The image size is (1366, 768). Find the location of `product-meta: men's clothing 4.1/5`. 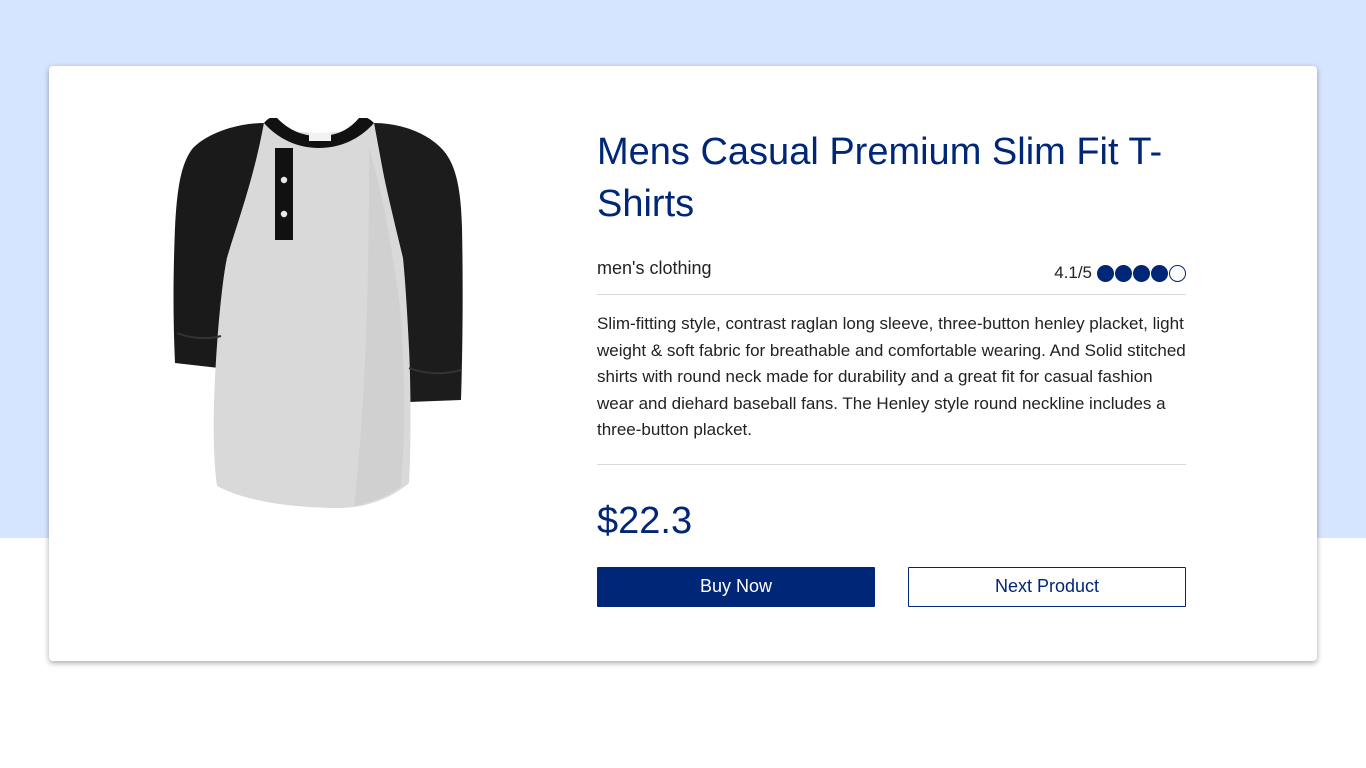

product-meta: men's clothing 4.1/5 is located at coordinates (891, 276).